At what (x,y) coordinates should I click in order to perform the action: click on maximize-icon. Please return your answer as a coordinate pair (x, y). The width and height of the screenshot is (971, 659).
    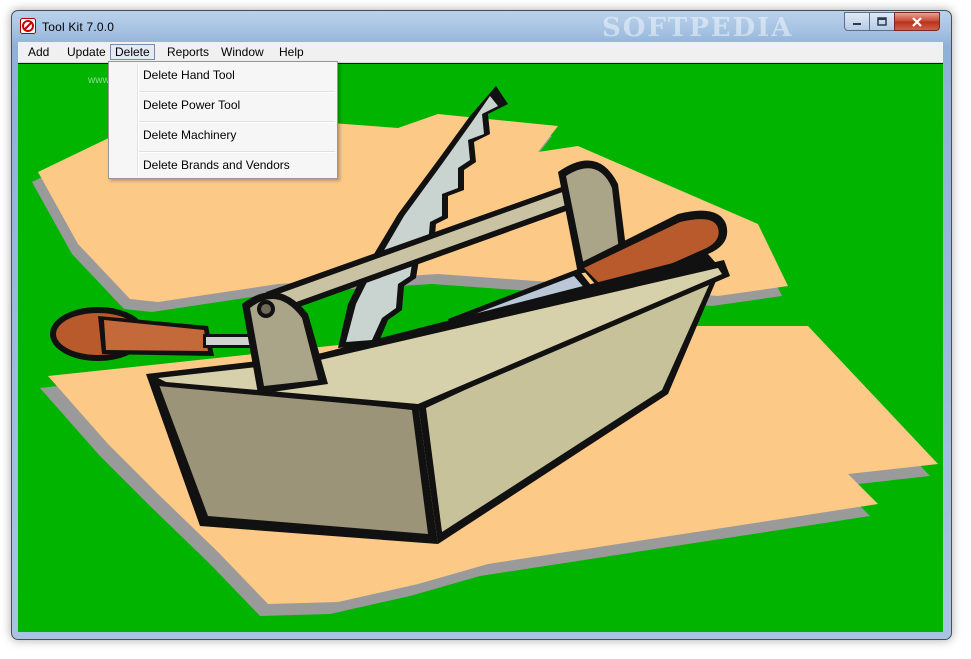
    Looking at the image, I should click on (882, 21).